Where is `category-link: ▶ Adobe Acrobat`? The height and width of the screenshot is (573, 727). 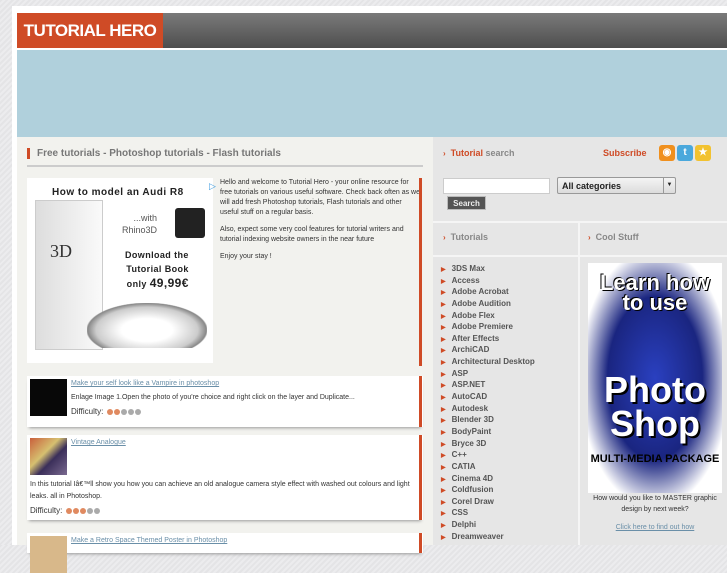 category-link: ▶ Adobe Acrobat is located at coordinates (488, 292).